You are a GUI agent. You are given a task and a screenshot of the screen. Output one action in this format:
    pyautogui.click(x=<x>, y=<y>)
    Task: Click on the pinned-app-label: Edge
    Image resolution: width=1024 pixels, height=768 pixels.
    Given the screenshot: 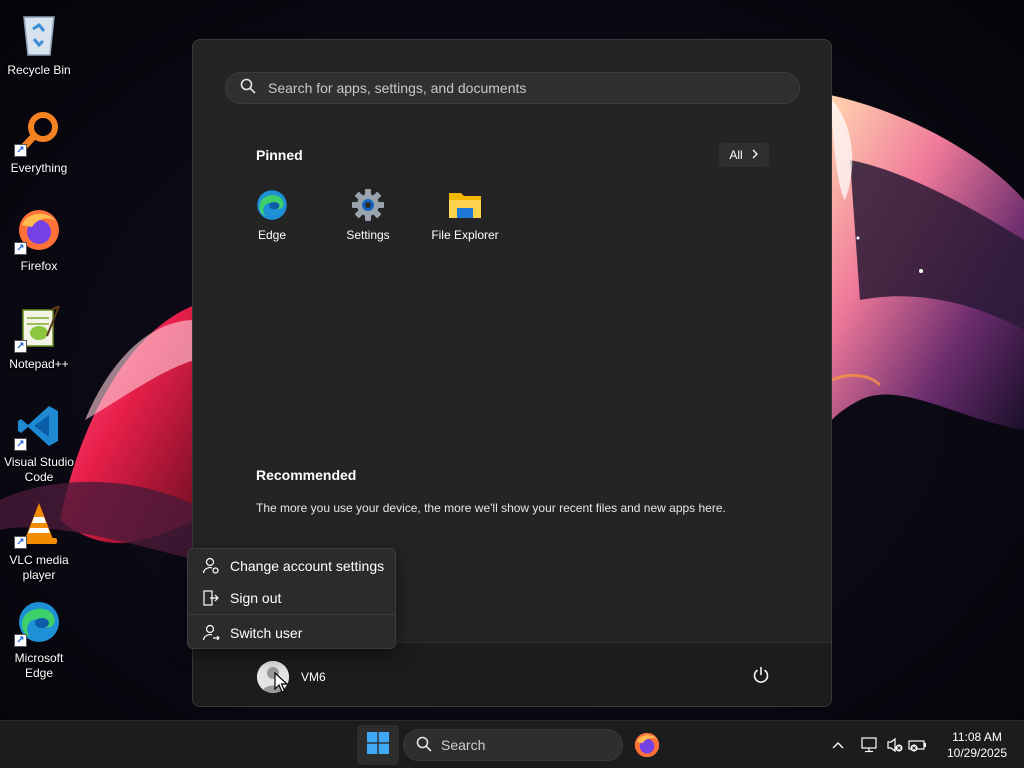 What is the action you would take?
    pyautogui.click(x=272, y=235)
    